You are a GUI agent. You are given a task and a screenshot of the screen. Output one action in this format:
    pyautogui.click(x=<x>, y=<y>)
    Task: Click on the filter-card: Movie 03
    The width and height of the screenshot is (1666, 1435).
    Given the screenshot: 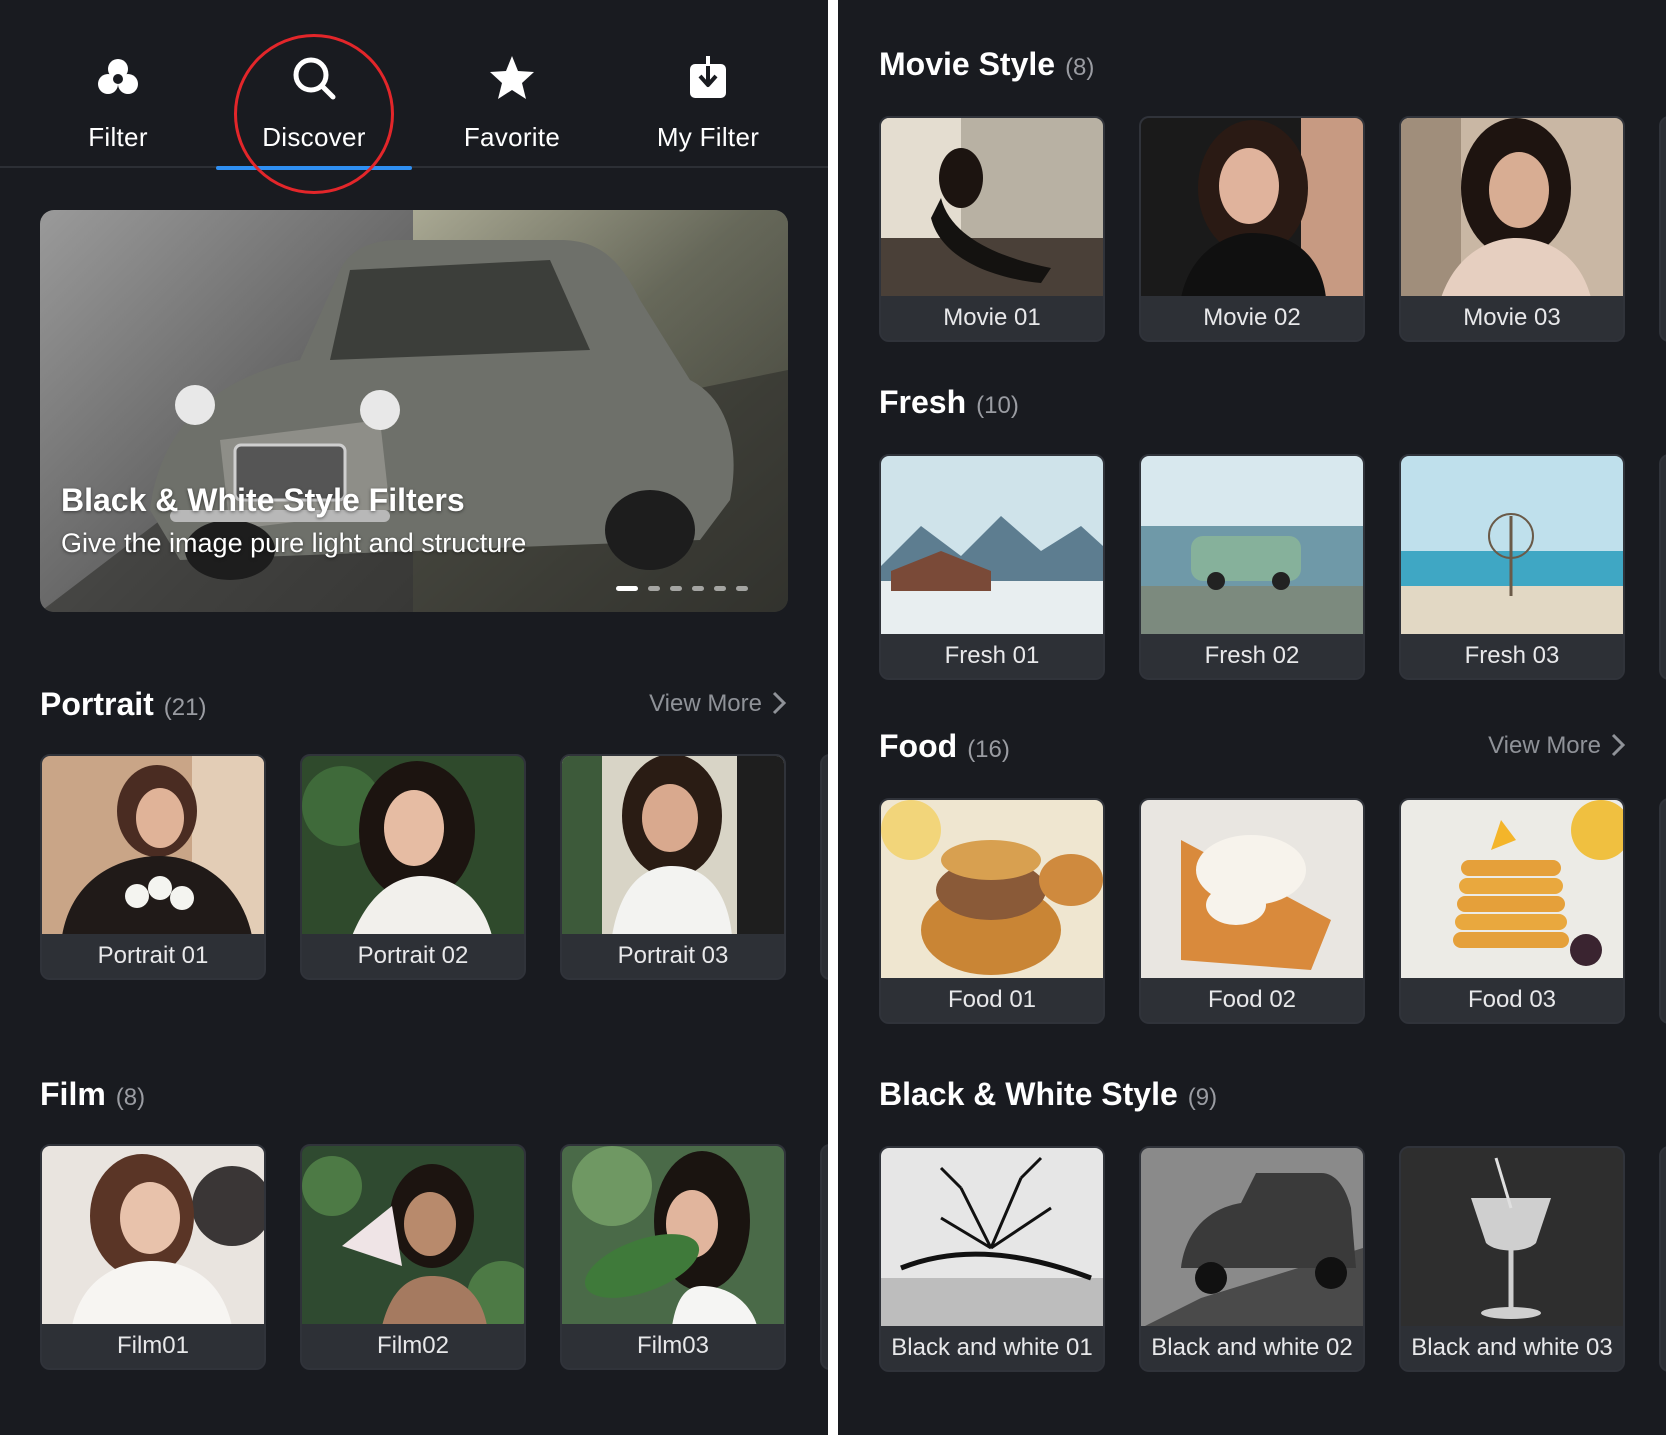 What is the action you would take?
    pyautogui.click(x=1512, y=229)
    